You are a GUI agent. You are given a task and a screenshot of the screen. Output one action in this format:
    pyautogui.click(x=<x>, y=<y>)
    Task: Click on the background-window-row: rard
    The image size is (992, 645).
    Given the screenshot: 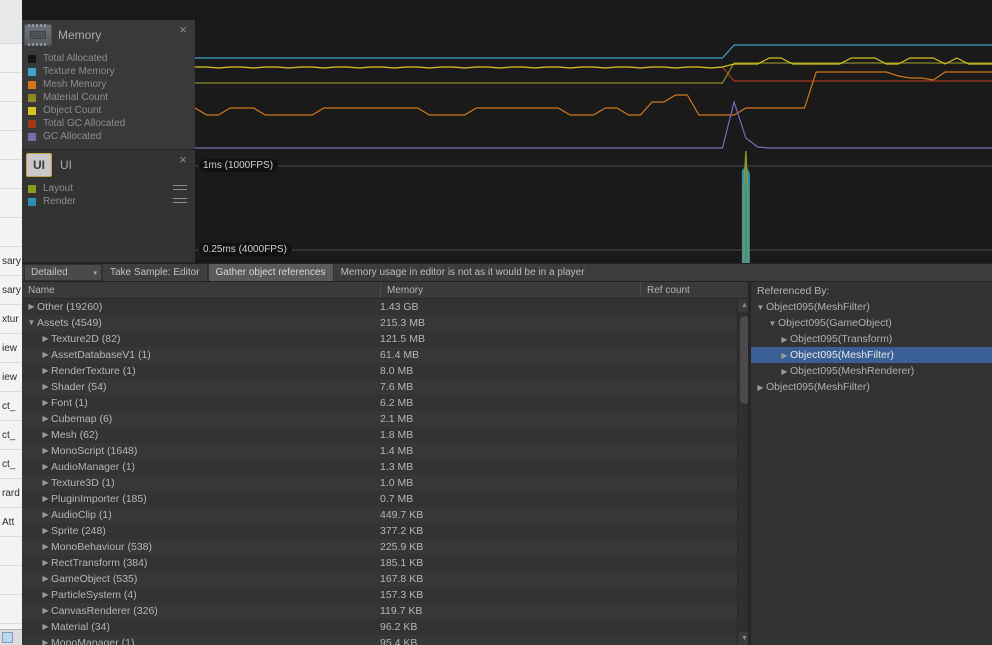 What is the action you would take?
    pyautogui.click(x=11, y=493)
    